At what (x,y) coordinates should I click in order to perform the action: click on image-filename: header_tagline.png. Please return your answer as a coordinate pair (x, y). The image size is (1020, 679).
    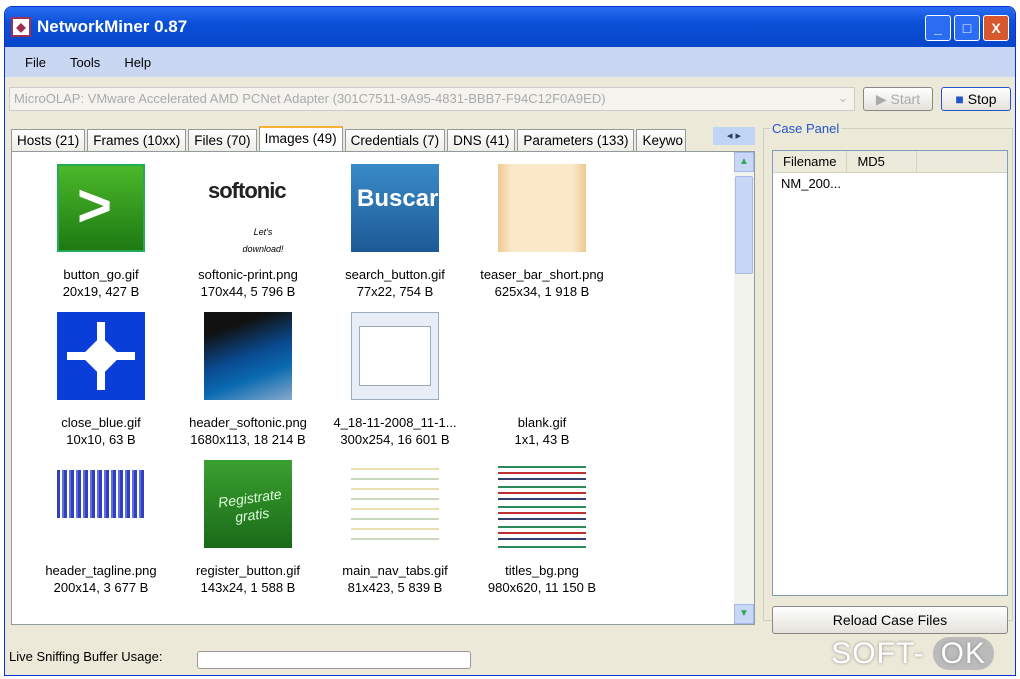
    Looking at the image, I should click on (101, 570).